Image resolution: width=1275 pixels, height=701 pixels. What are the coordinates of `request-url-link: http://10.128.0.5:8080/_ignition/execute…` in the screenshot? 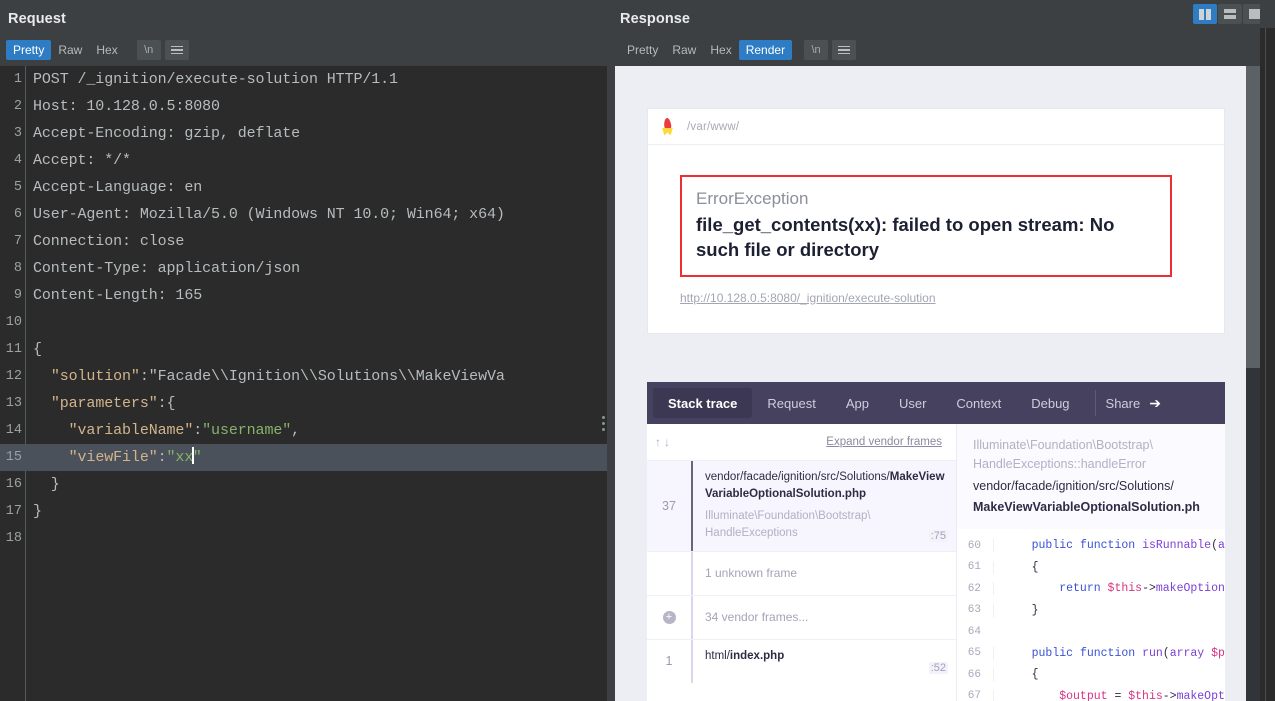 It's located at (808, 298).